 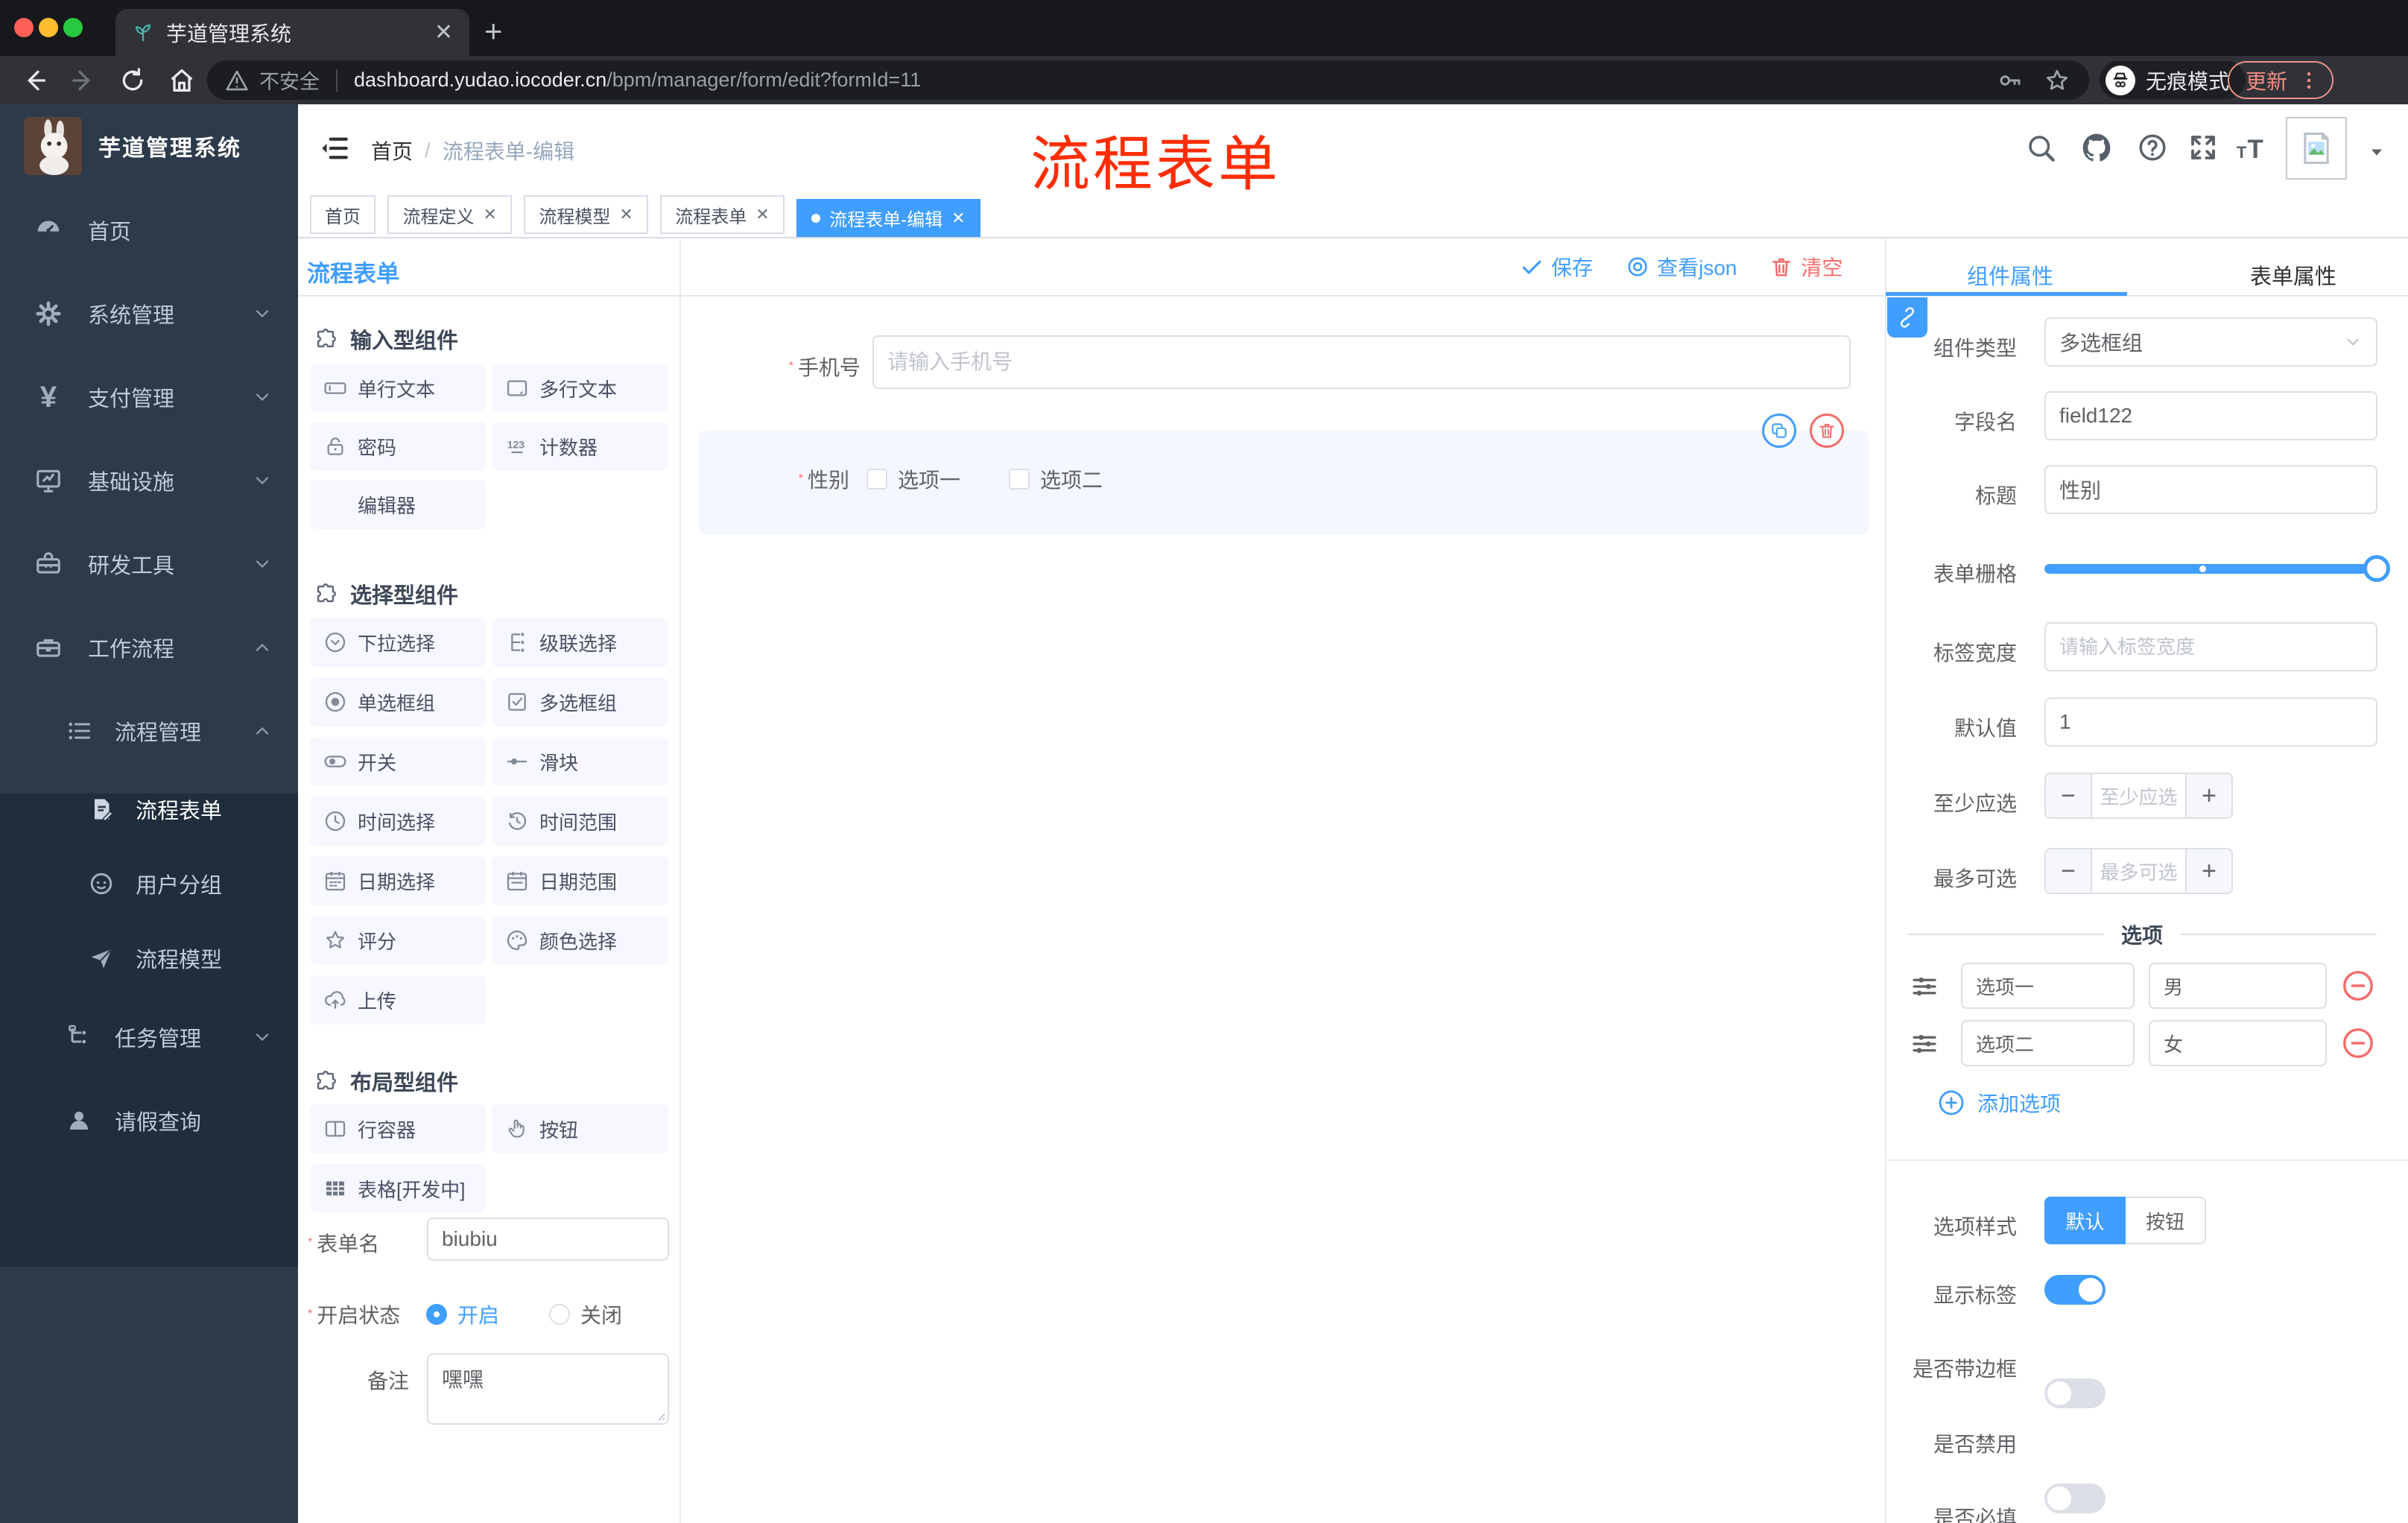 I want to click on link-tab, so click(x=1907, y=318).